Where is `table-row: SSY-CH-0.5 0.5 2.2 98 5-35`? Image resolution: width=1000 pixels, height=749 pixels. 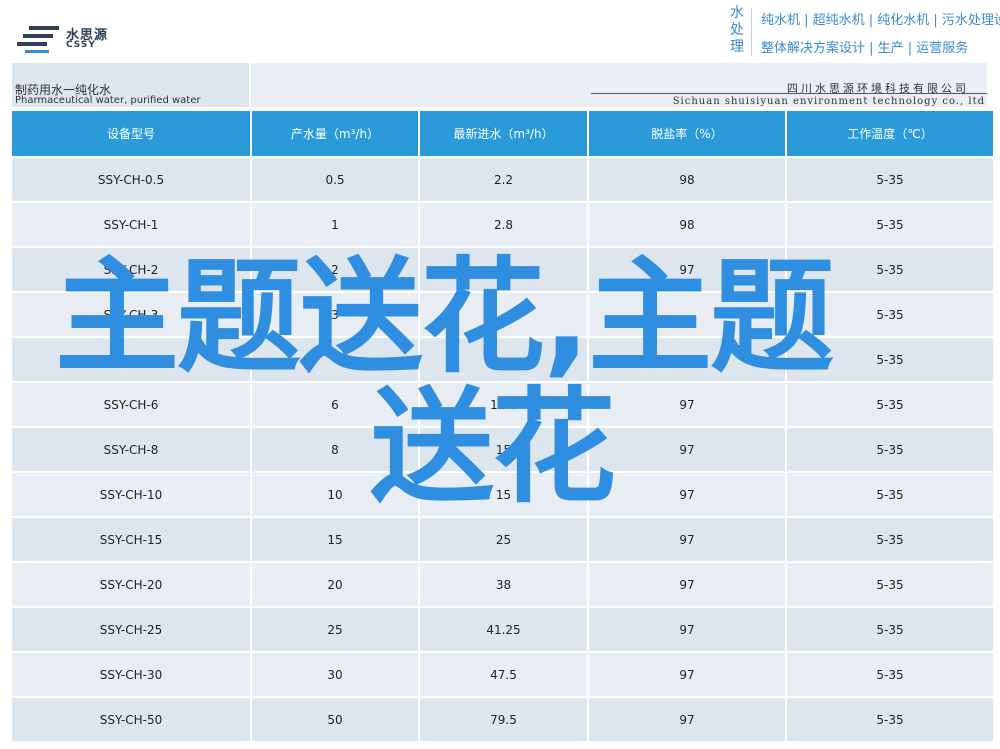
table-row: SSY-CH-0.5 0.5 2.2 98 5-35 is located at coordinates (502, 179).